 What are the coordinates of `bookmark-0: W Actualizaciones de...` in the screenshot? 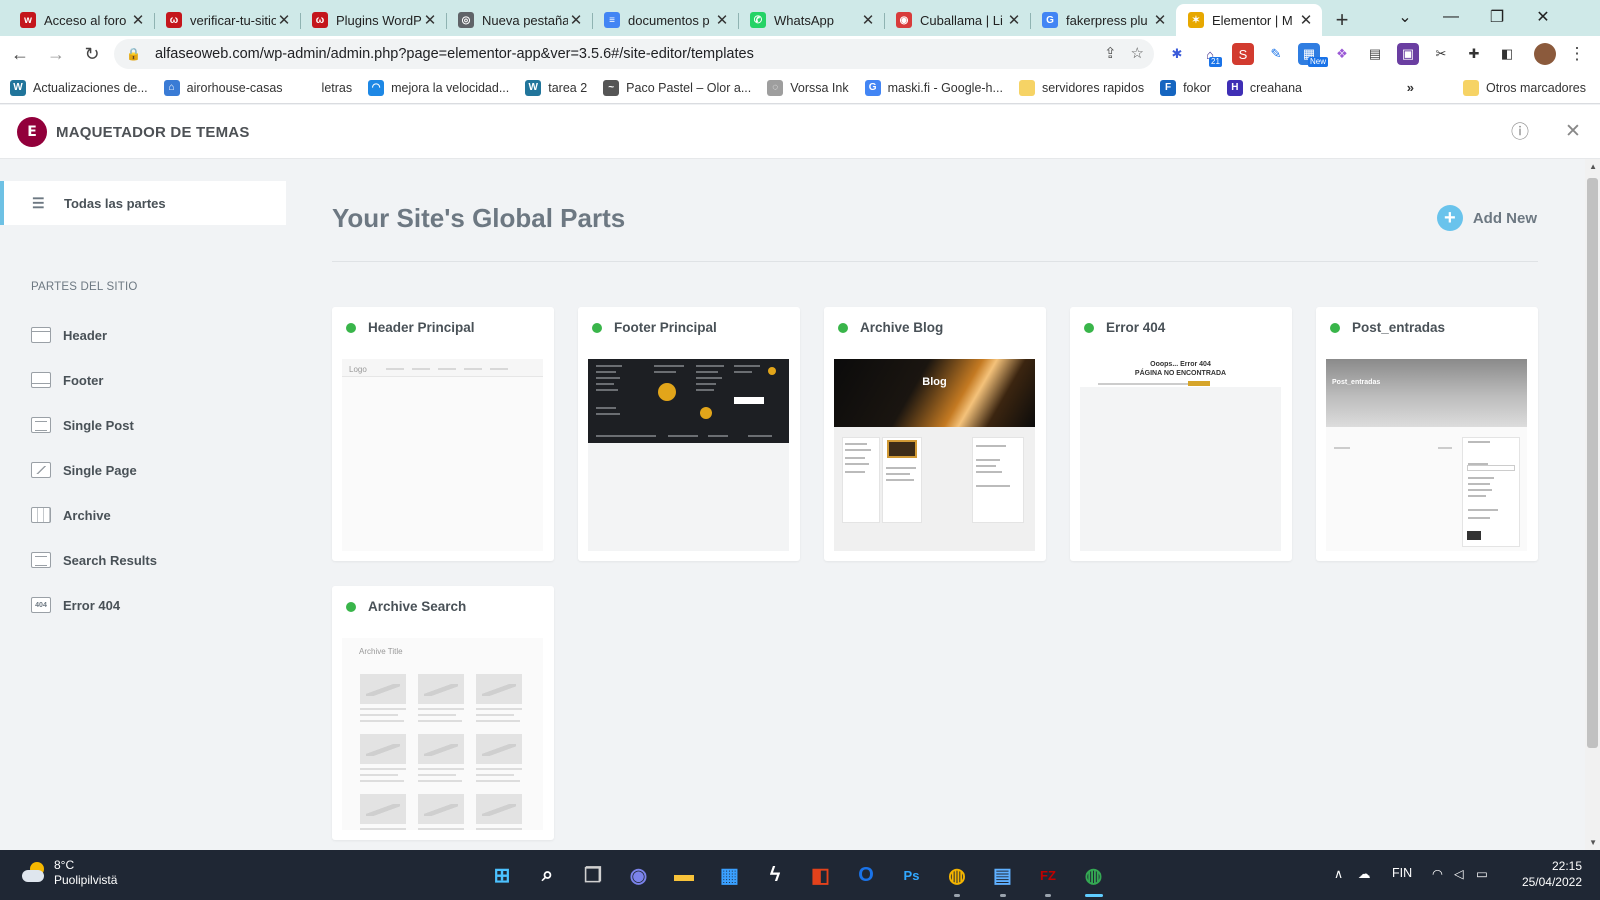 It's located at (79, 87).